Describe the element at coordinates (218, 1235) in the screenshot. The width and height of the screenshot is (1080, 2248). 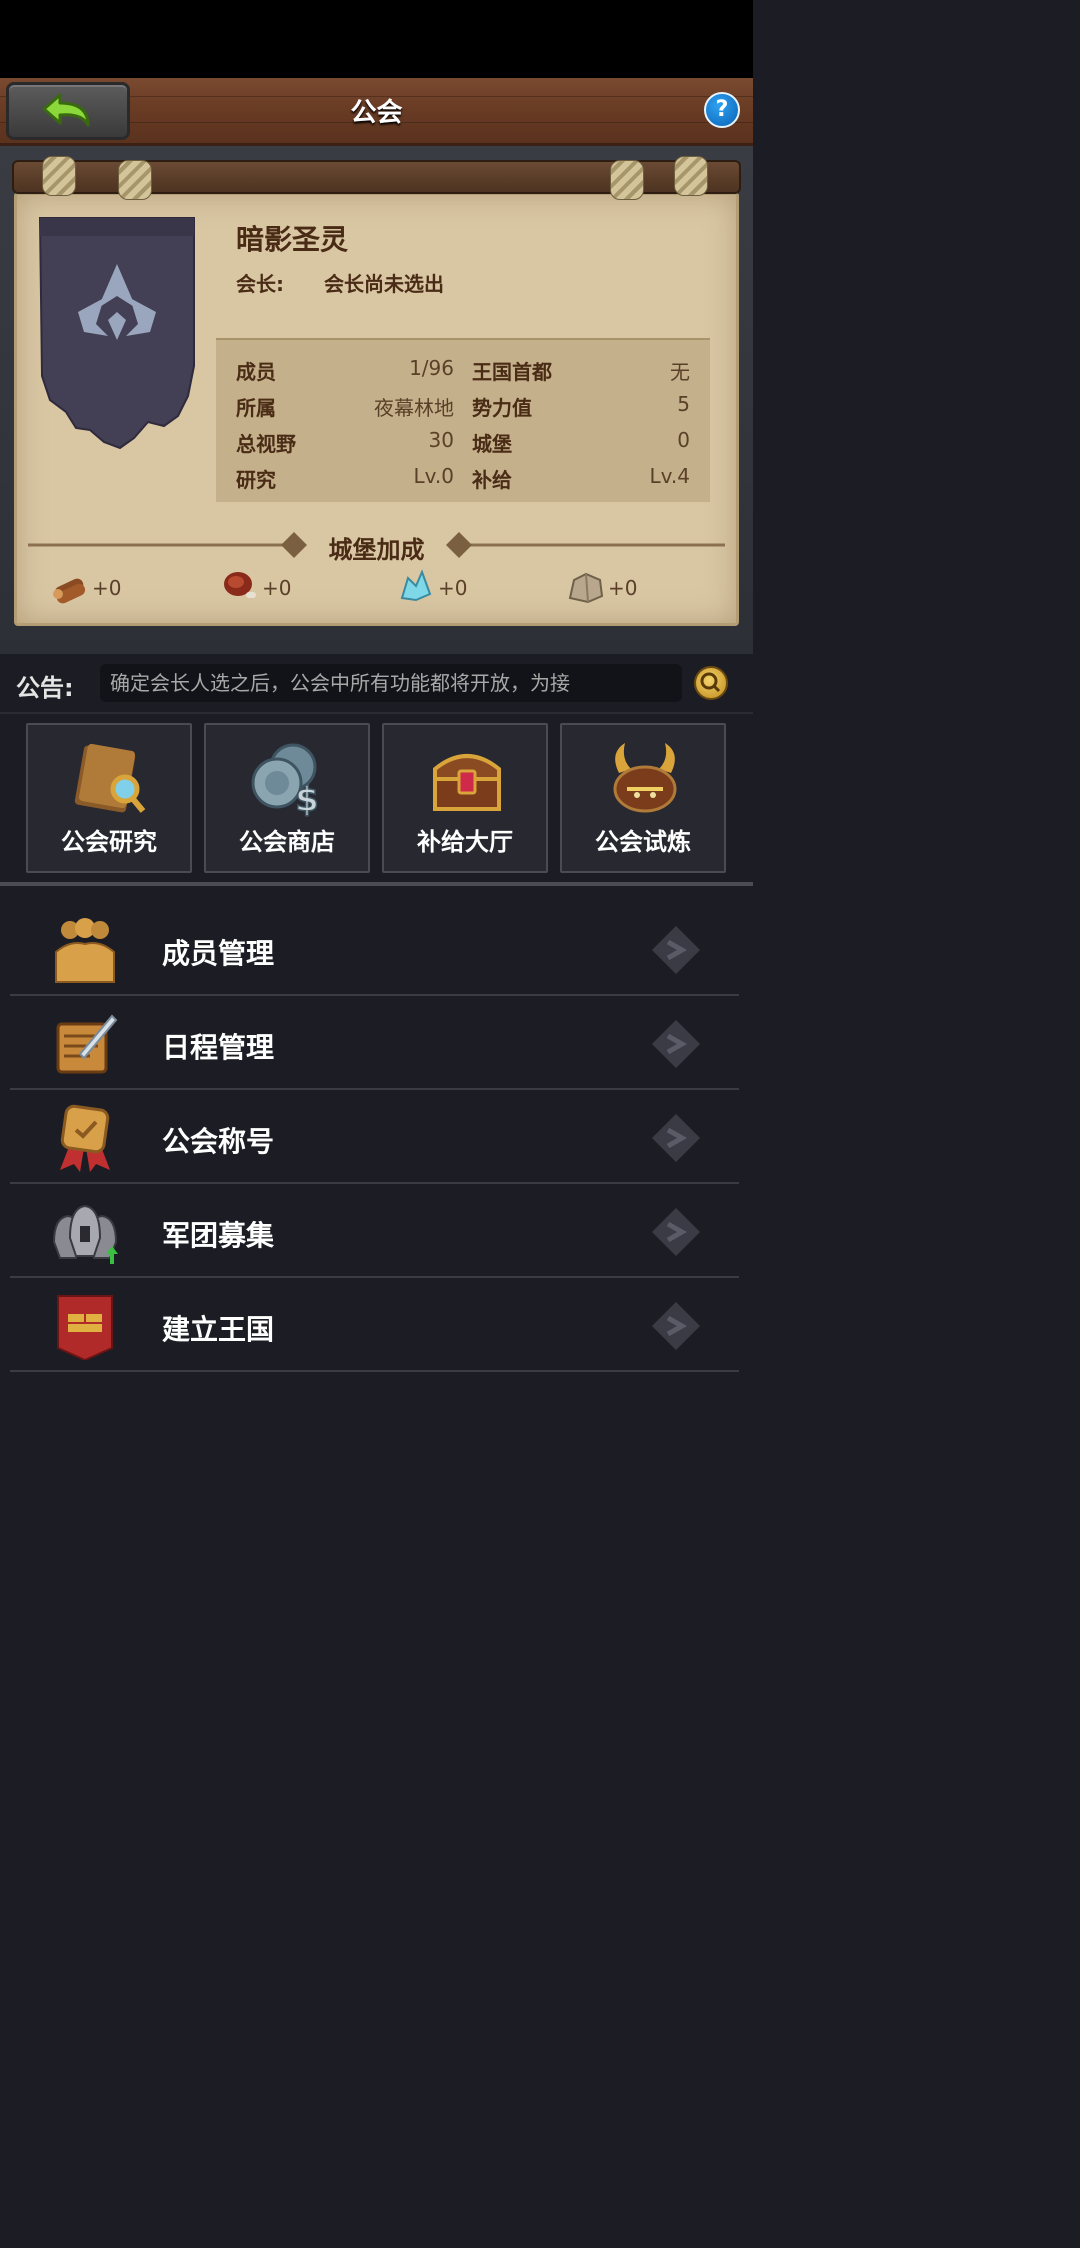
I see `menu-label: 军团募集` at that location.